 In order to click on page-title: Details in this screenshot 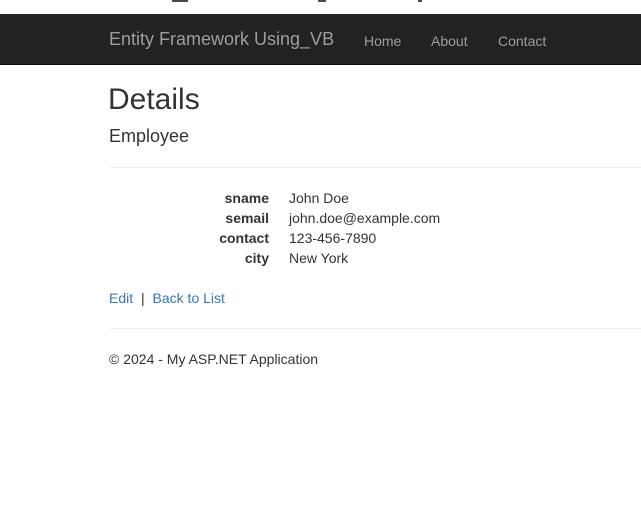, I will do `click(154, 99)`.